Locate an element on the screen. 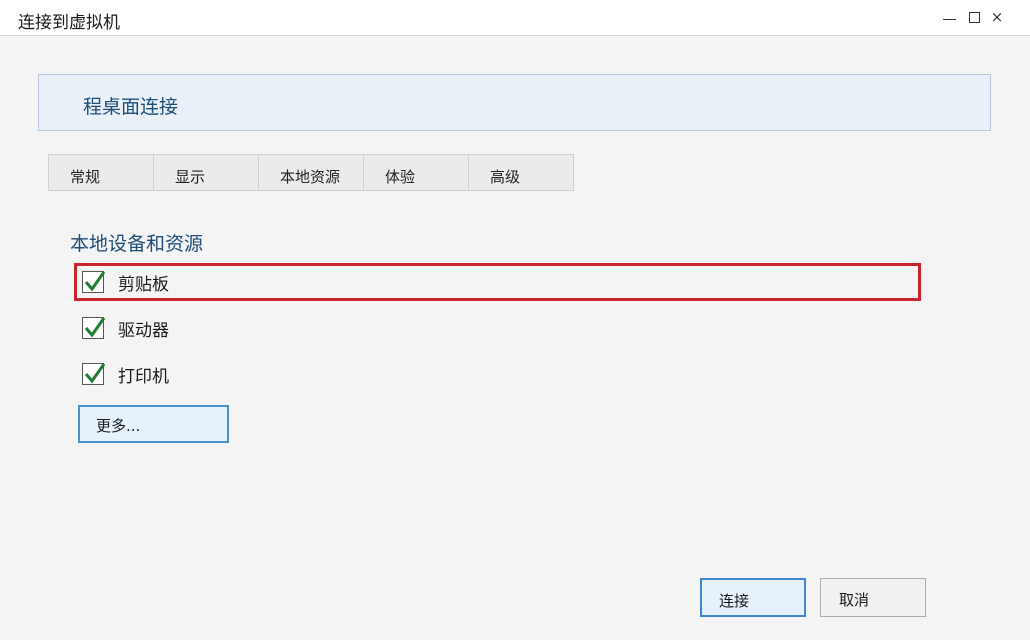 This screenshot has height=640, width=1030. tab-experience: 体验 is located at coordinates (416, 172).